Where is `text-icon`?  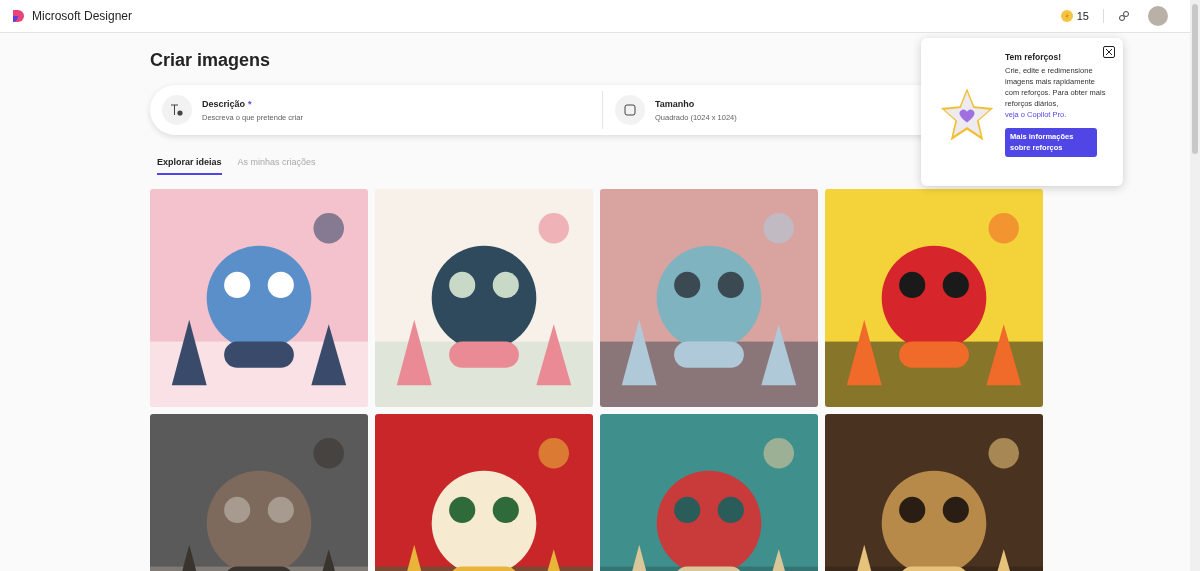 text-icon is located at coordinates (177, 110).